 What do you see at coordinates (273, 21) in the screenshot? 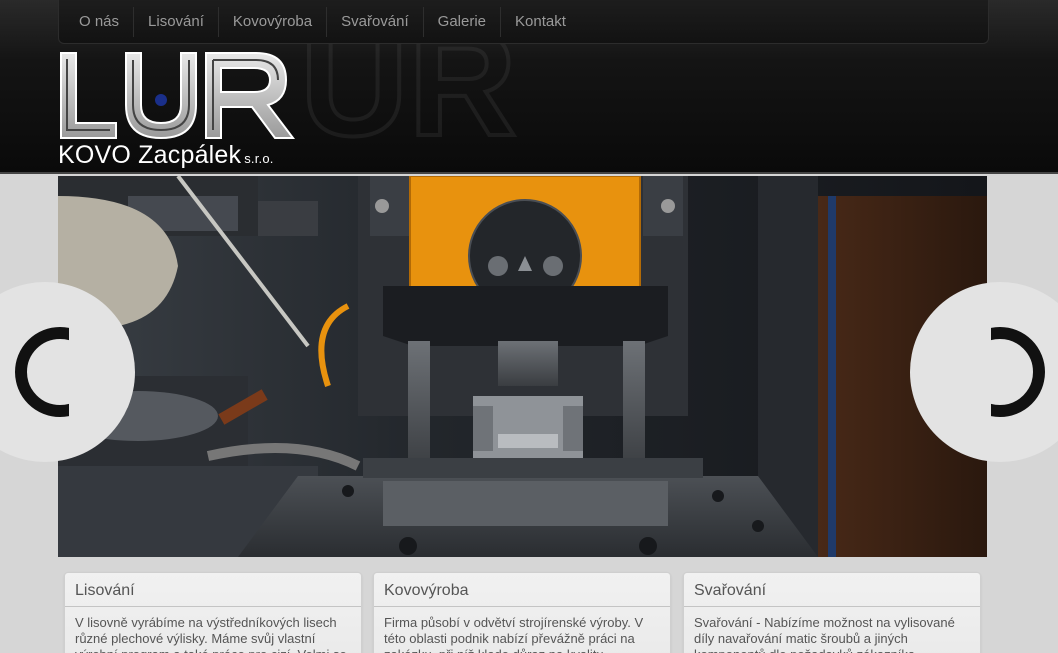
I see `nav-item-kovovyroba: Kovovýroba` at bounding box center [273, 21].